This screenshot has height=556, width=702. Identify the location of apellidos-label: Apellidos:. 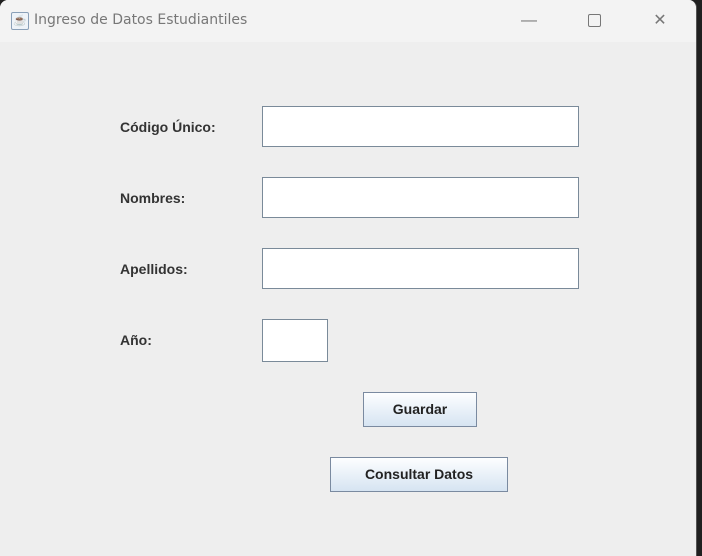
(154, 269).